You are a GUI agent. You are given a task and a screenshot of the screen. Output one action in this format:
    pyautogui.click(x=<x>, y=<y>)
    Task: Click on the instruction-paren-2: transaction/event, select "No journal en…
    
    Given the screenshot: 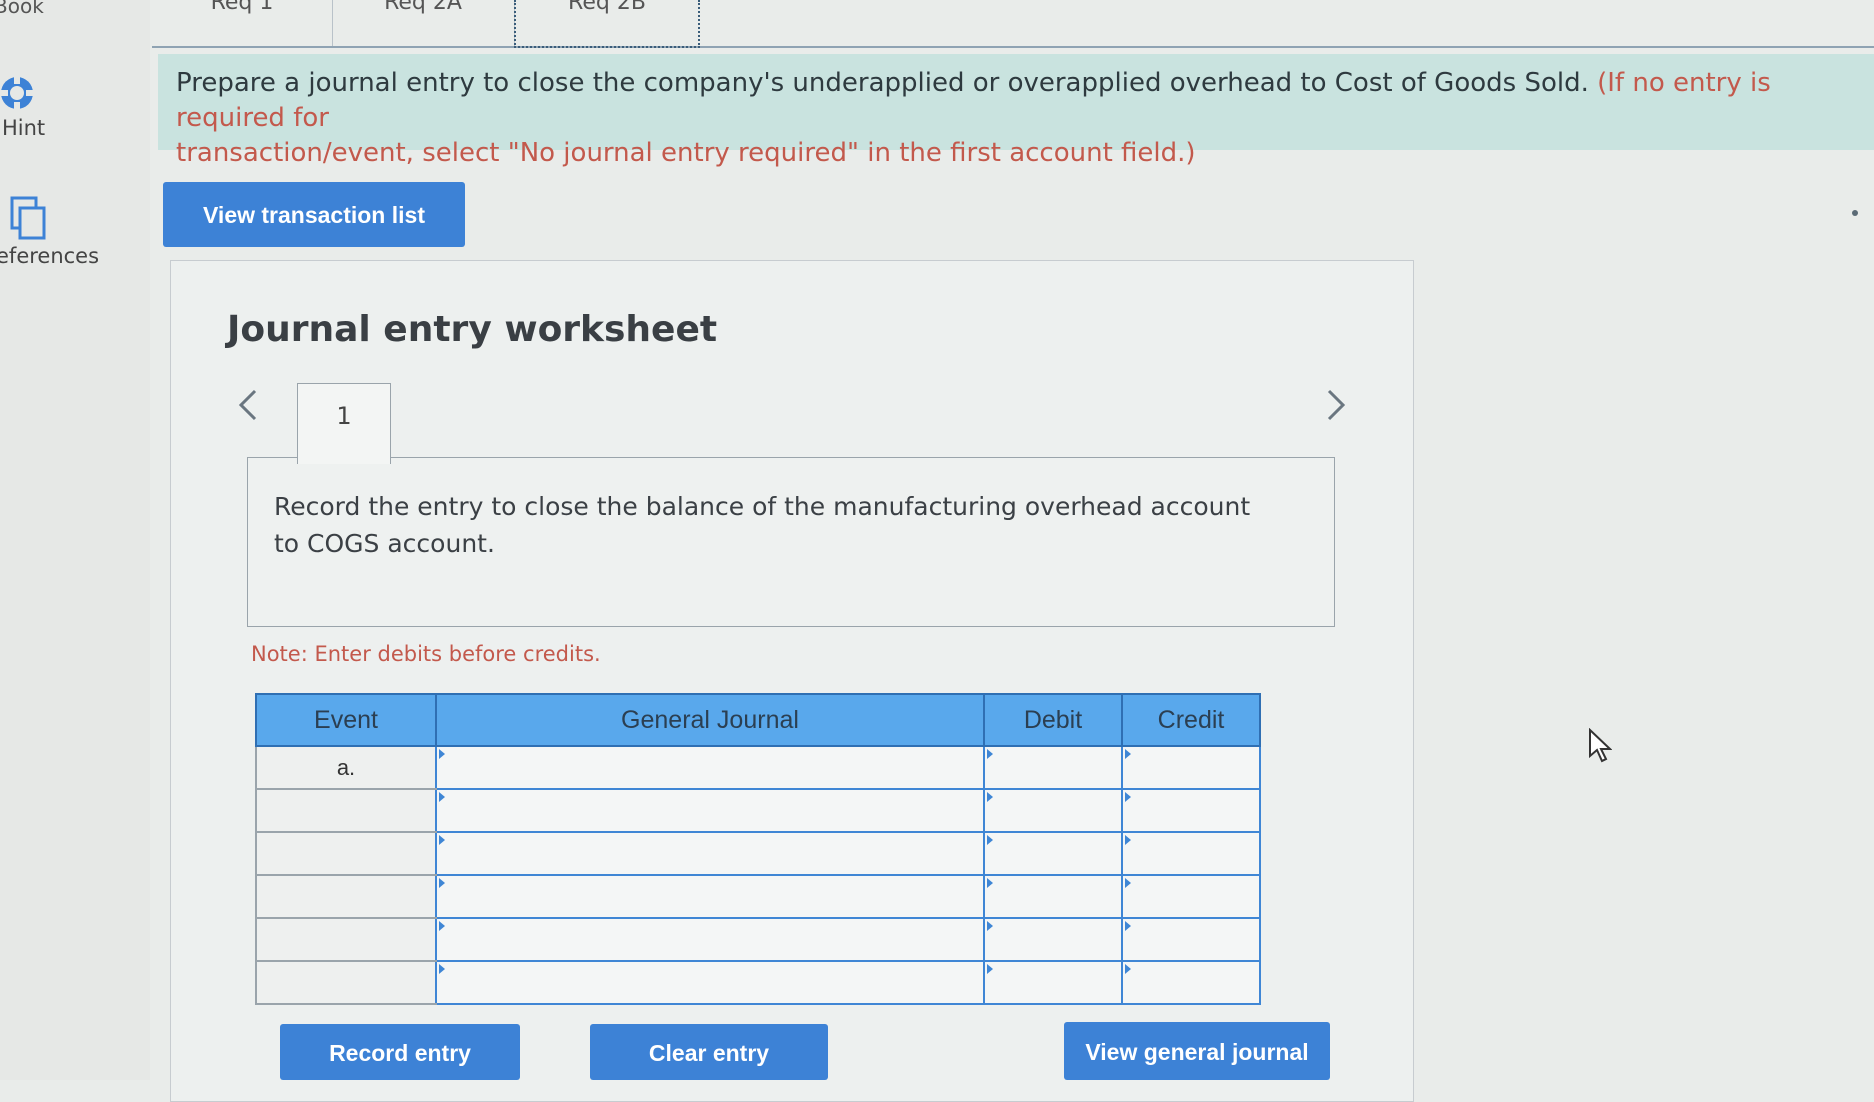 What is the action you would take?
    pyautogui.click(x=686, y=153)
    